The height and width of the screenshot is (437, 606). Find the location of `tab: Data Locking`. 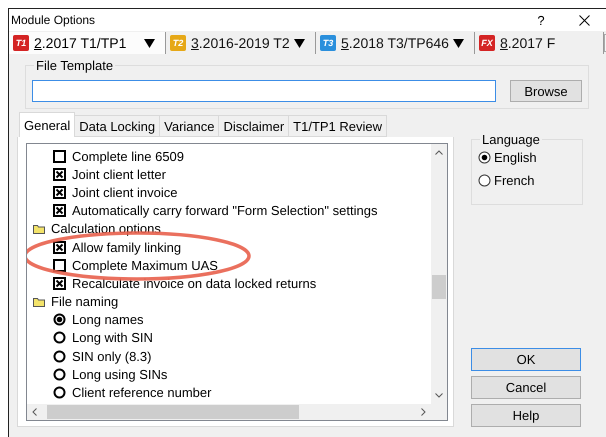

tab: Data Locking is located at coordinates (117, 126).